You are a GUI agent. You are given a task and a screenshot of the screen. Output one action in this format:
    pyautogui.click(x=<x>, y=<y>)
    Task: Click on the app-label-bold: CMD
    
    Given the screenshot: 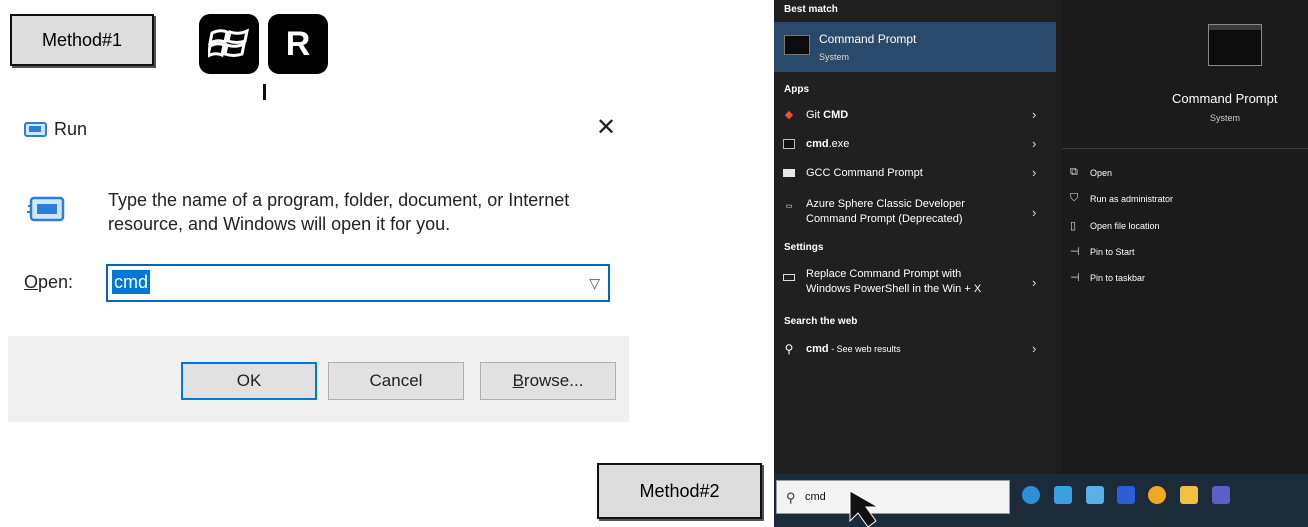 What is the action you would take?
    pyautogui.click(x=836, y=115)
    